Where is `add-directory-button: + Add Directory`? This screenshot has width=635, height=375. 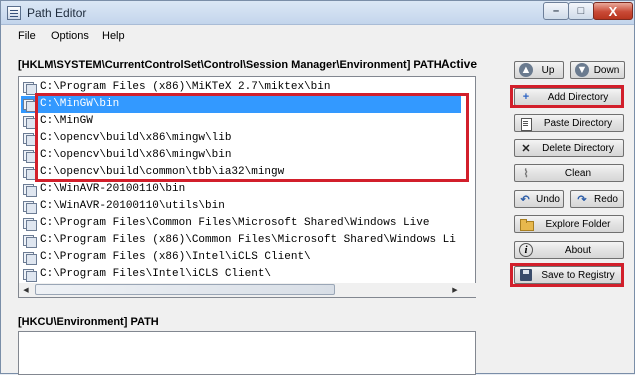 add-directory-button: + Add Directory is located at coordinates (569, 97).